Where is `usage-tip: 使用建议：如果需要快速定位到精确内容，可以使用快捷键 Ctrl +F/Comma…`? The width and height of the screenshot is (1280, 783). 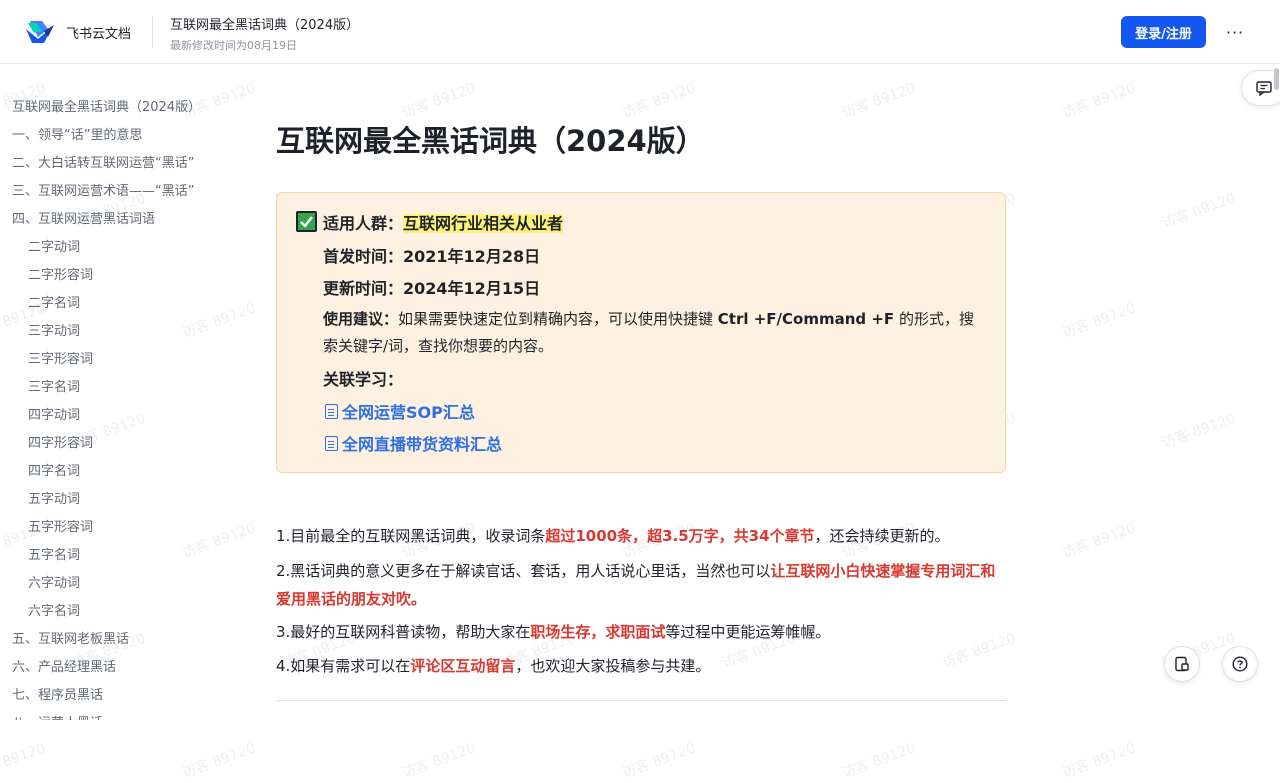 usage-tip: 使用建议：如果需要快速定位到精确内容，可以使用快捷键 Ctrl +F/Comma… is located at coordinates (653, 333).